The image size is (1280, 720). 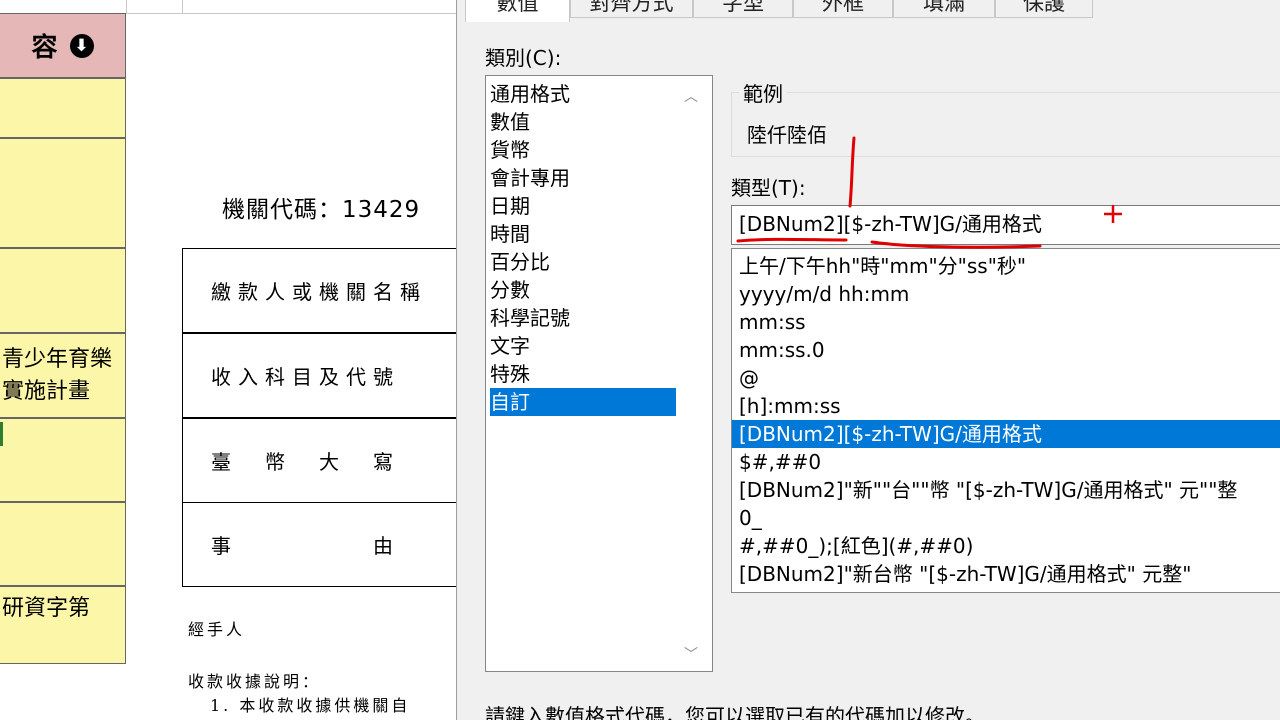 I want to click on sheet-cell-plan: 青少年育樂 實施計畫, so click(x=63, y=375).